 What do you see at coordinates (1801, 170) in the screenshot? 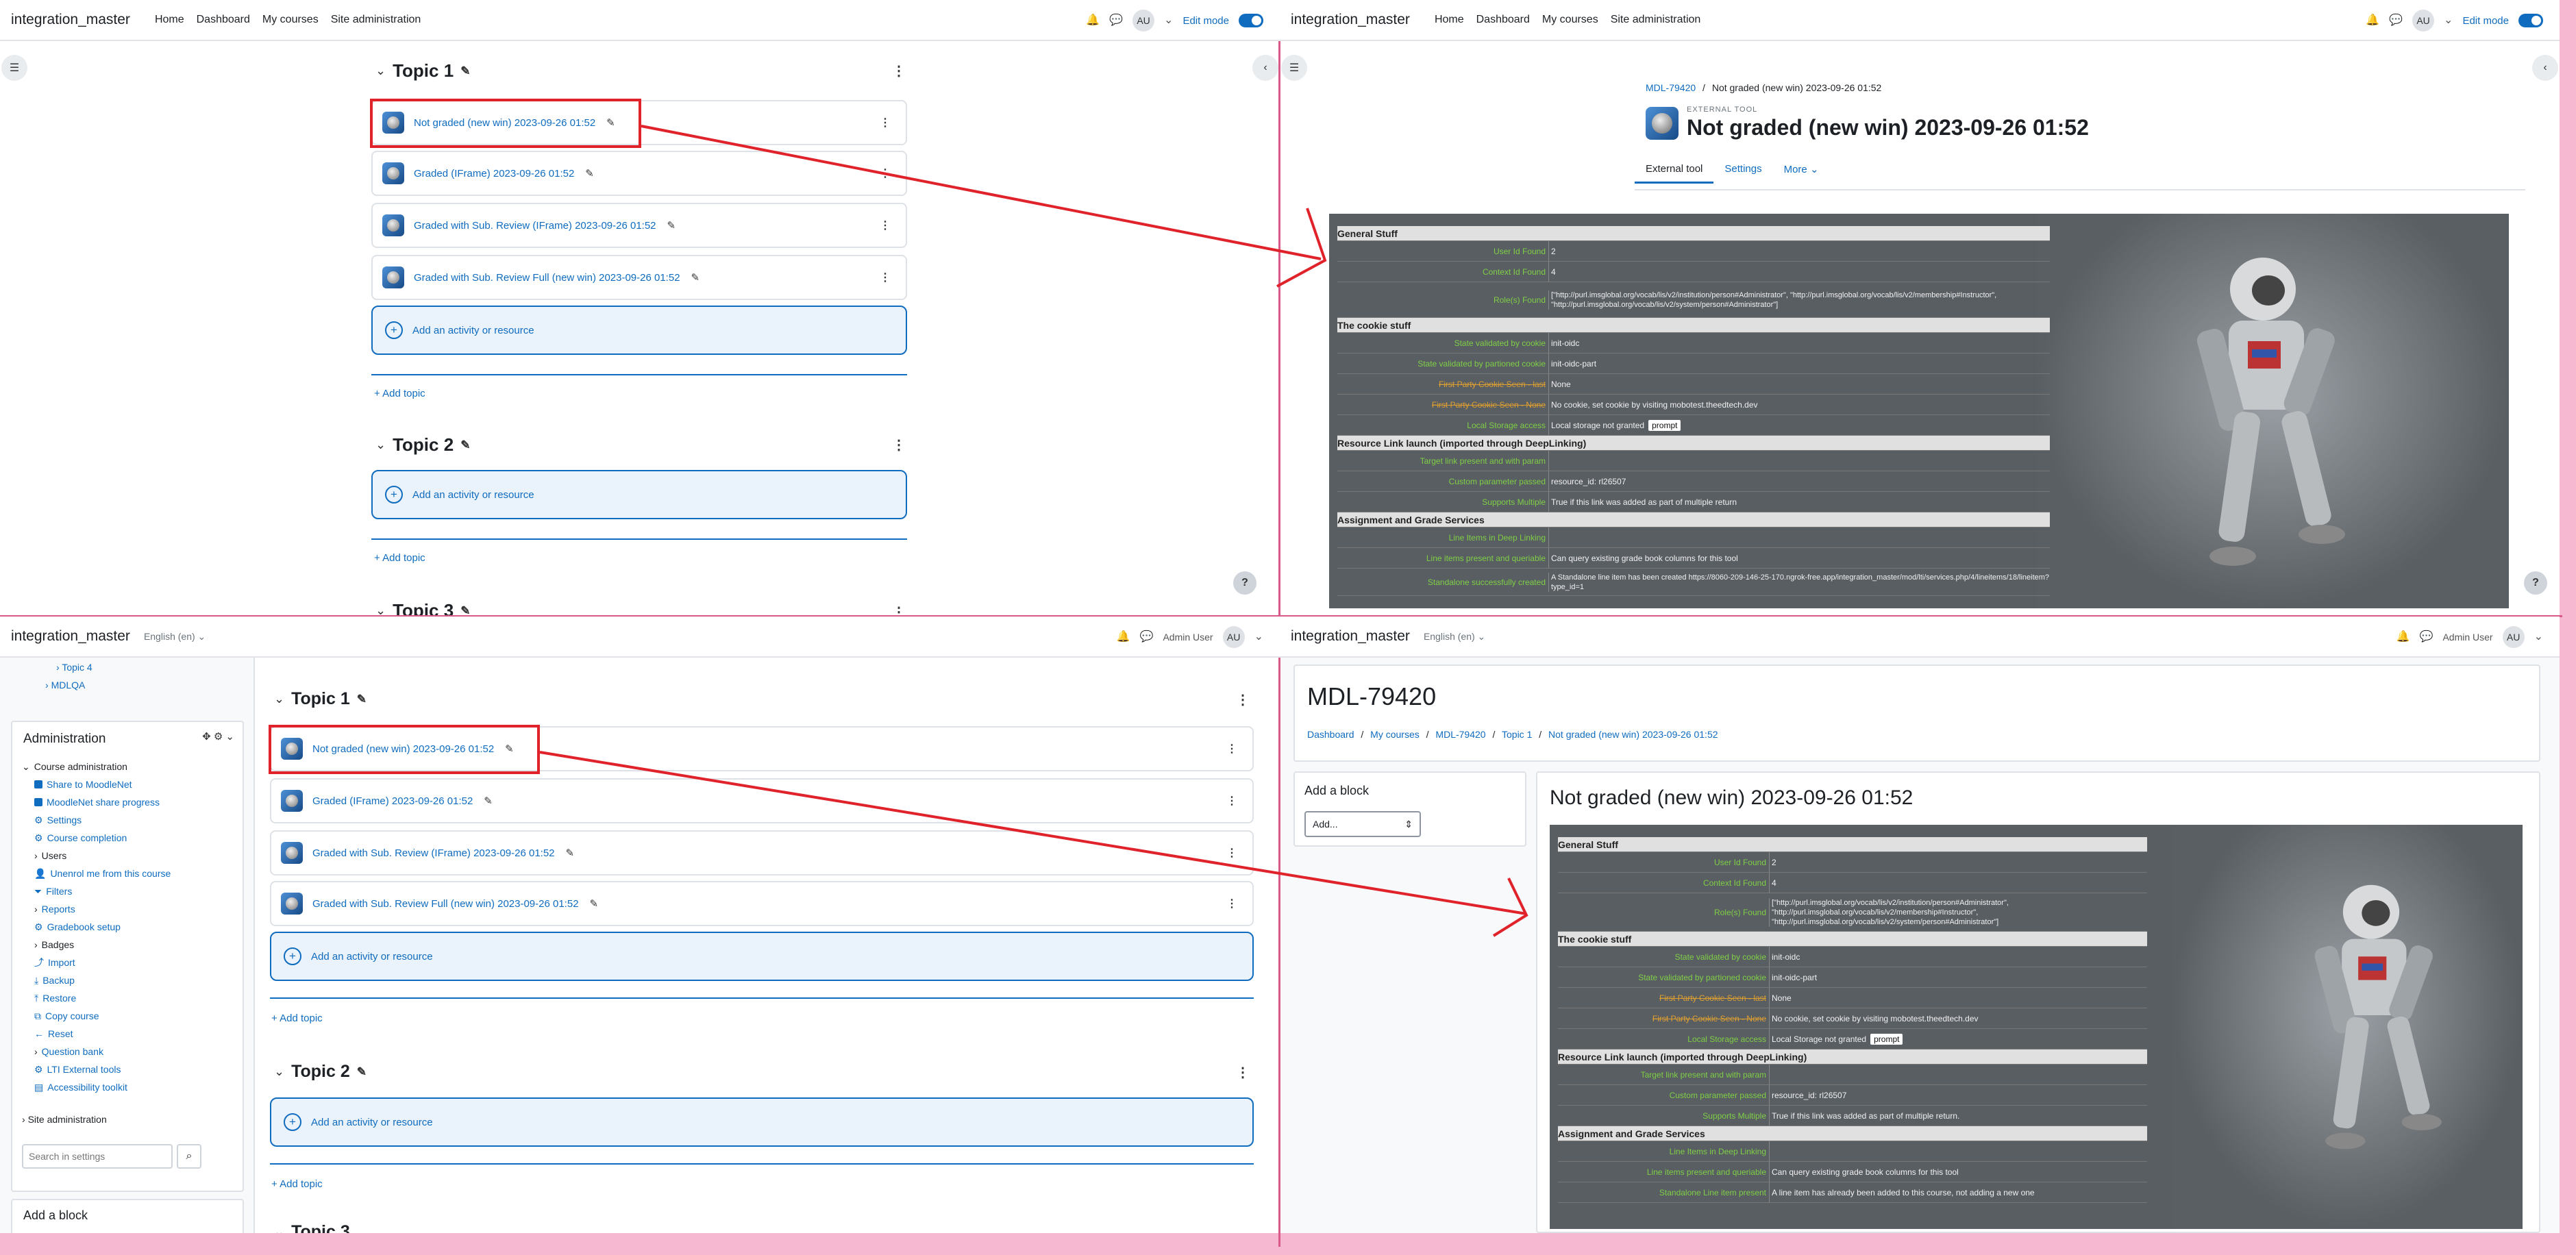
I see `tab-more: More ⌄` at bounding box center [1801, 170].